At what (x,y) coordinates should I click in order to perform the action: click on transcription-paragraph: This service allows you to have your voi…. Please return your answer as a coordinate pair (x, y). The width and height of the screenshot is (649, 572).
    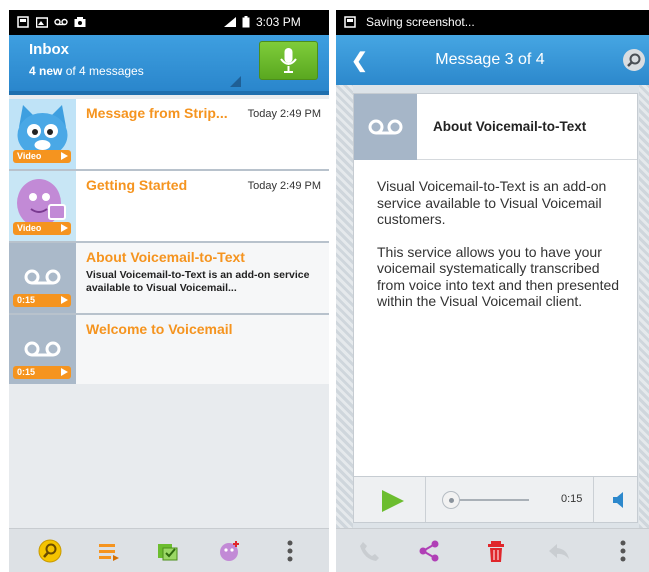
    Looking at the image, I should click on (498, 276).